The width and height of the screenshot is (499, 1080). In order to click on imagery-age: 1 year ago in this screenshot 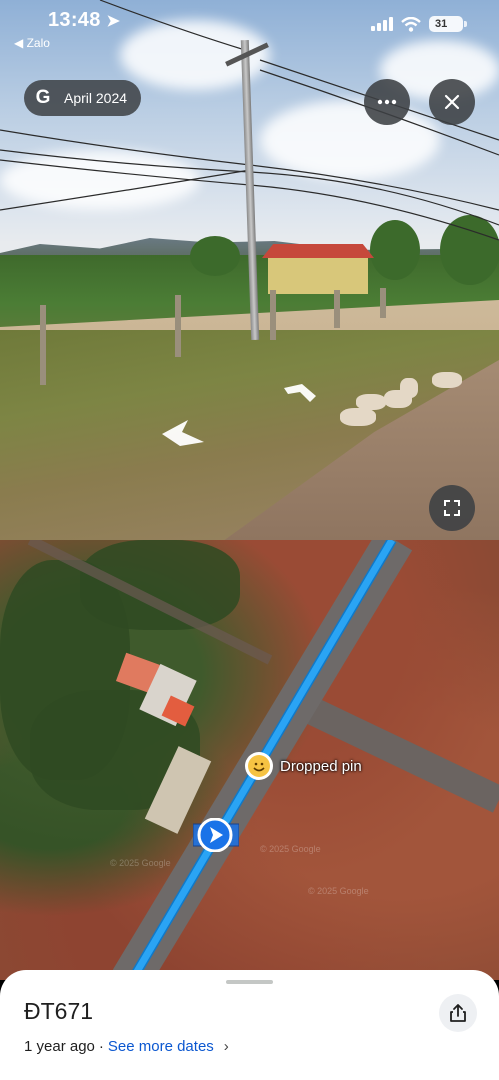, I will do `click(59, 1046)`.